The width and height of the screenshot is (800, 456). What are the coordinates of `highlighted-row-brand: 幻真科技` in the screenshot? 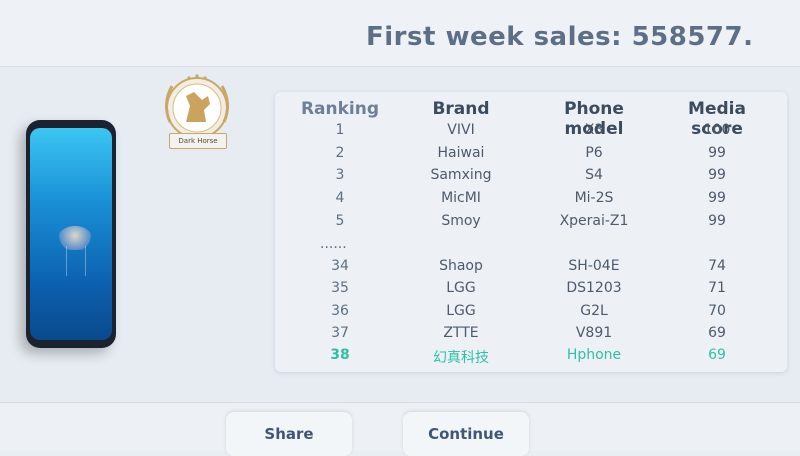 It's located at (461, 358).